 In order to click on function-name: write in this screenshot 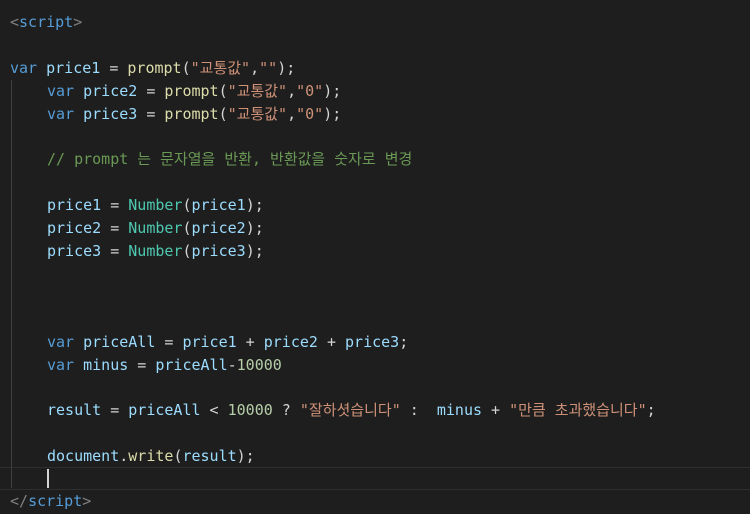, I will do `click(151, 456)`.